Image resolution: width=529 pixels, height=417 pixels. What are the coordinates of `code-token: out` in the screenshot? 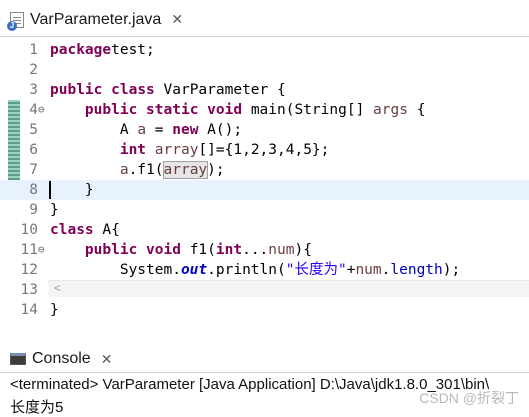 It's located at (194, 270).